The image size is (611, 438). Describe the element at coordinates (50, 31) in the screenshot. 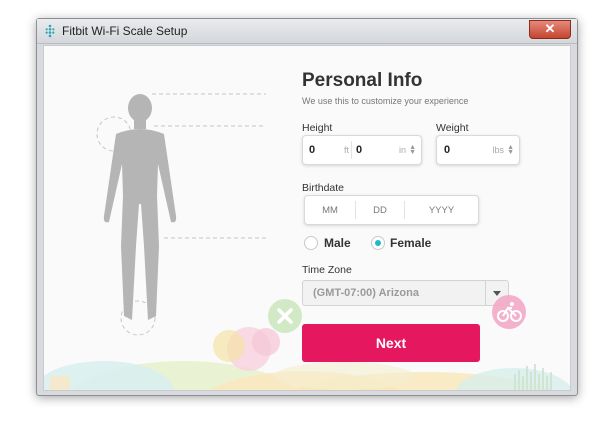

I see `fitbit-app-icon` at that location.